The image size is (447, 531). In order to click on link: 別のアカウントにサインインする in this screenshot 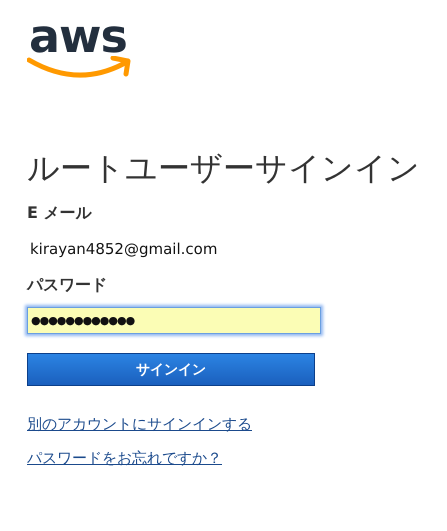, I will do `click(139, 424)`.